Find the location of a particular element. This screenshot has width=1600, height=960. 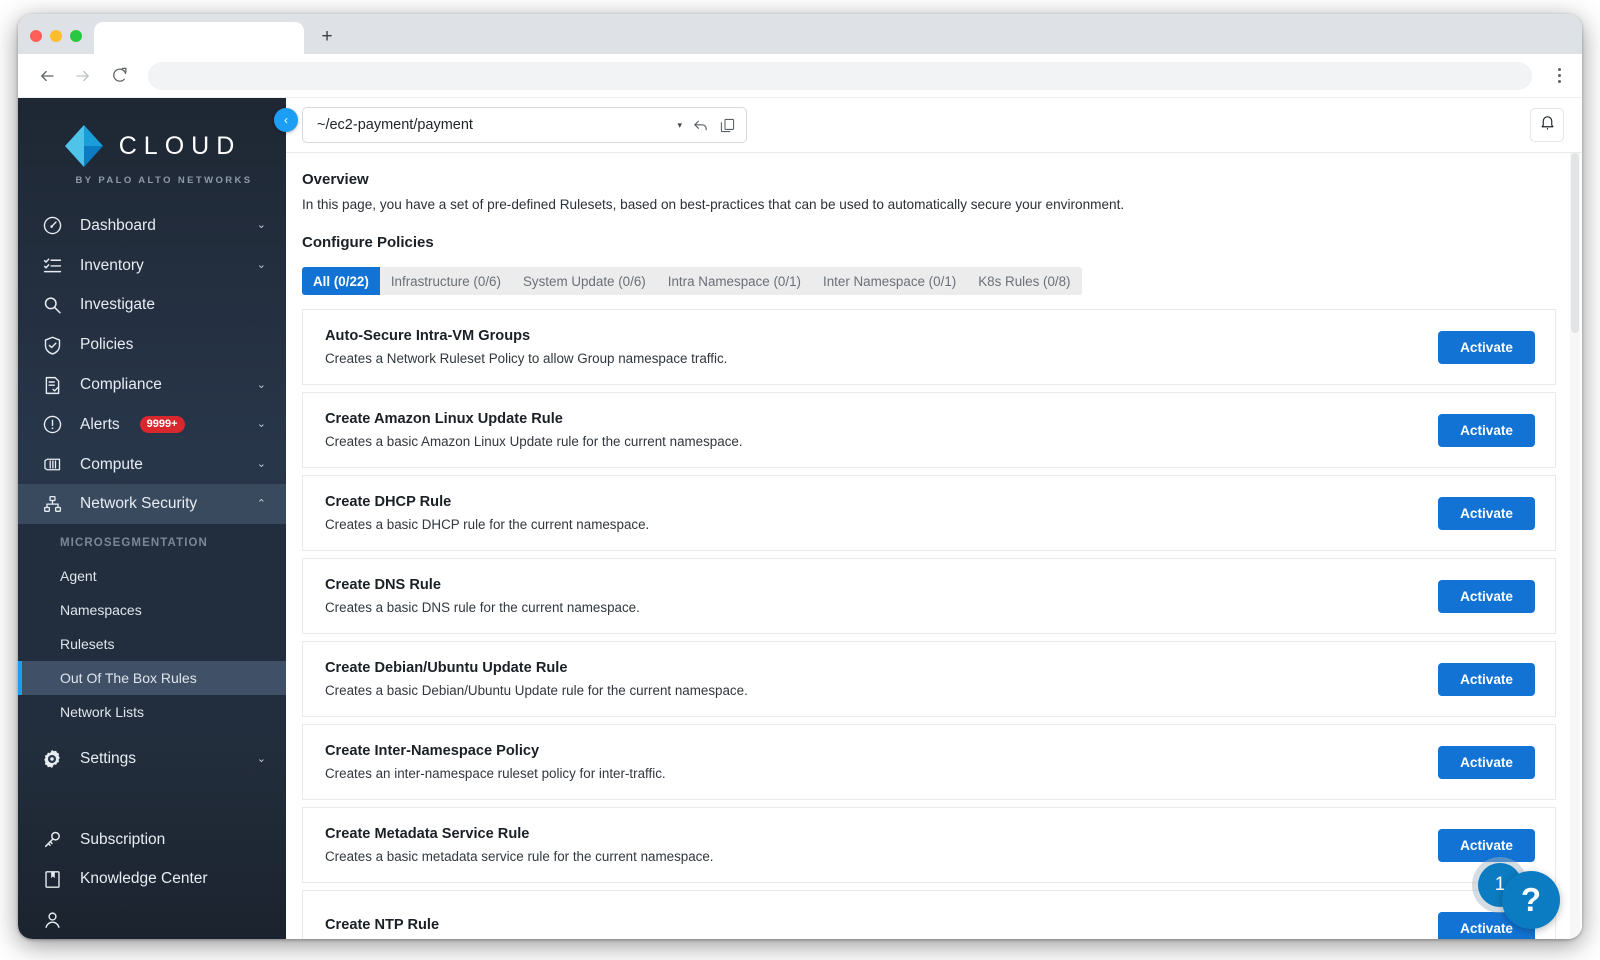

container-icon is located at coordinates (52, 465).